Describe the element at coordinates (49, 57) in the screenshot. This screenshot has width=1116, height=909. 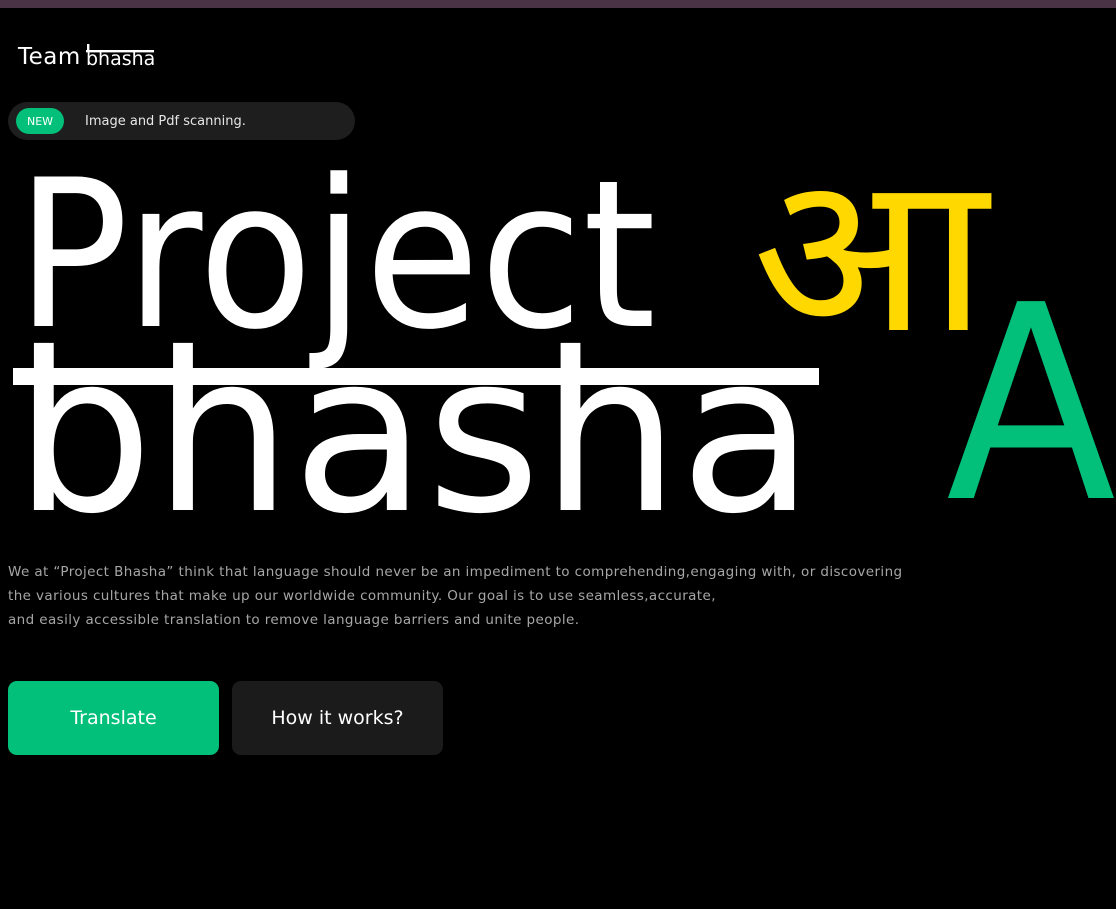
I see `brand-team-text: Team` at that location.